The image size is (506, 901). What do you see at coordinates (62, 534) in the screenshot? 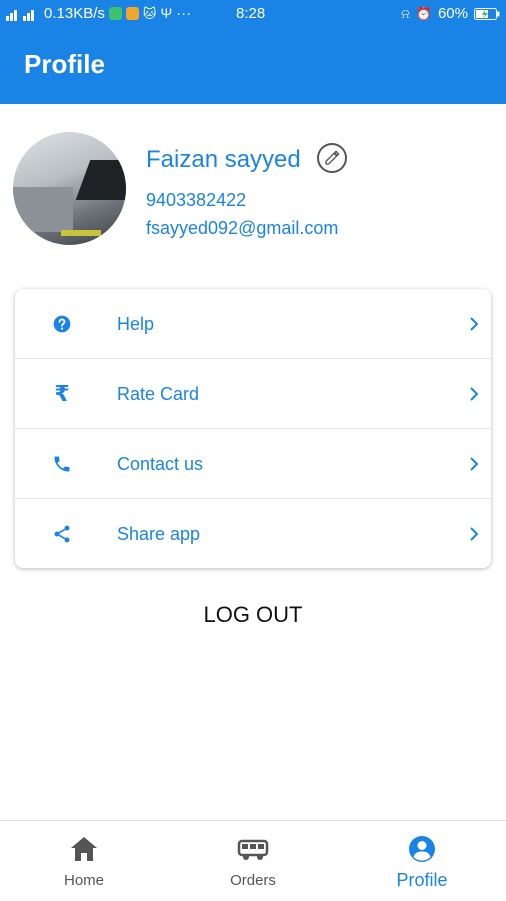
I see `share-icon` at bounding box center [62, 534].